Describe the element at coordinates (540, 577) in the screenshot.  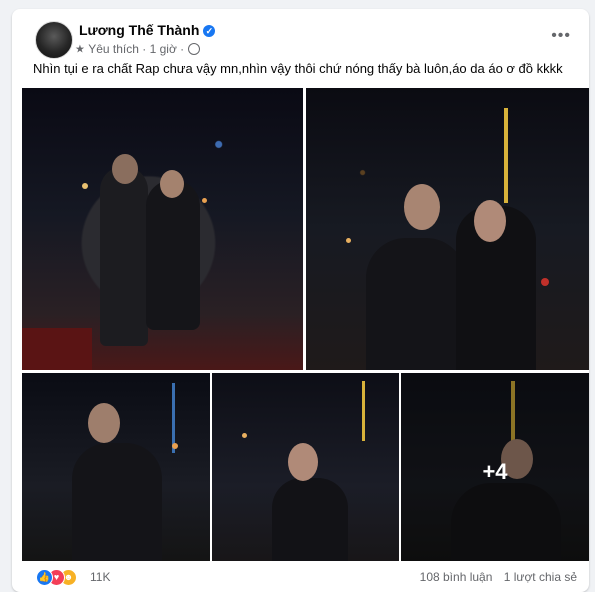
I see `share-count: 1 lượt chia sẻ` at that location.